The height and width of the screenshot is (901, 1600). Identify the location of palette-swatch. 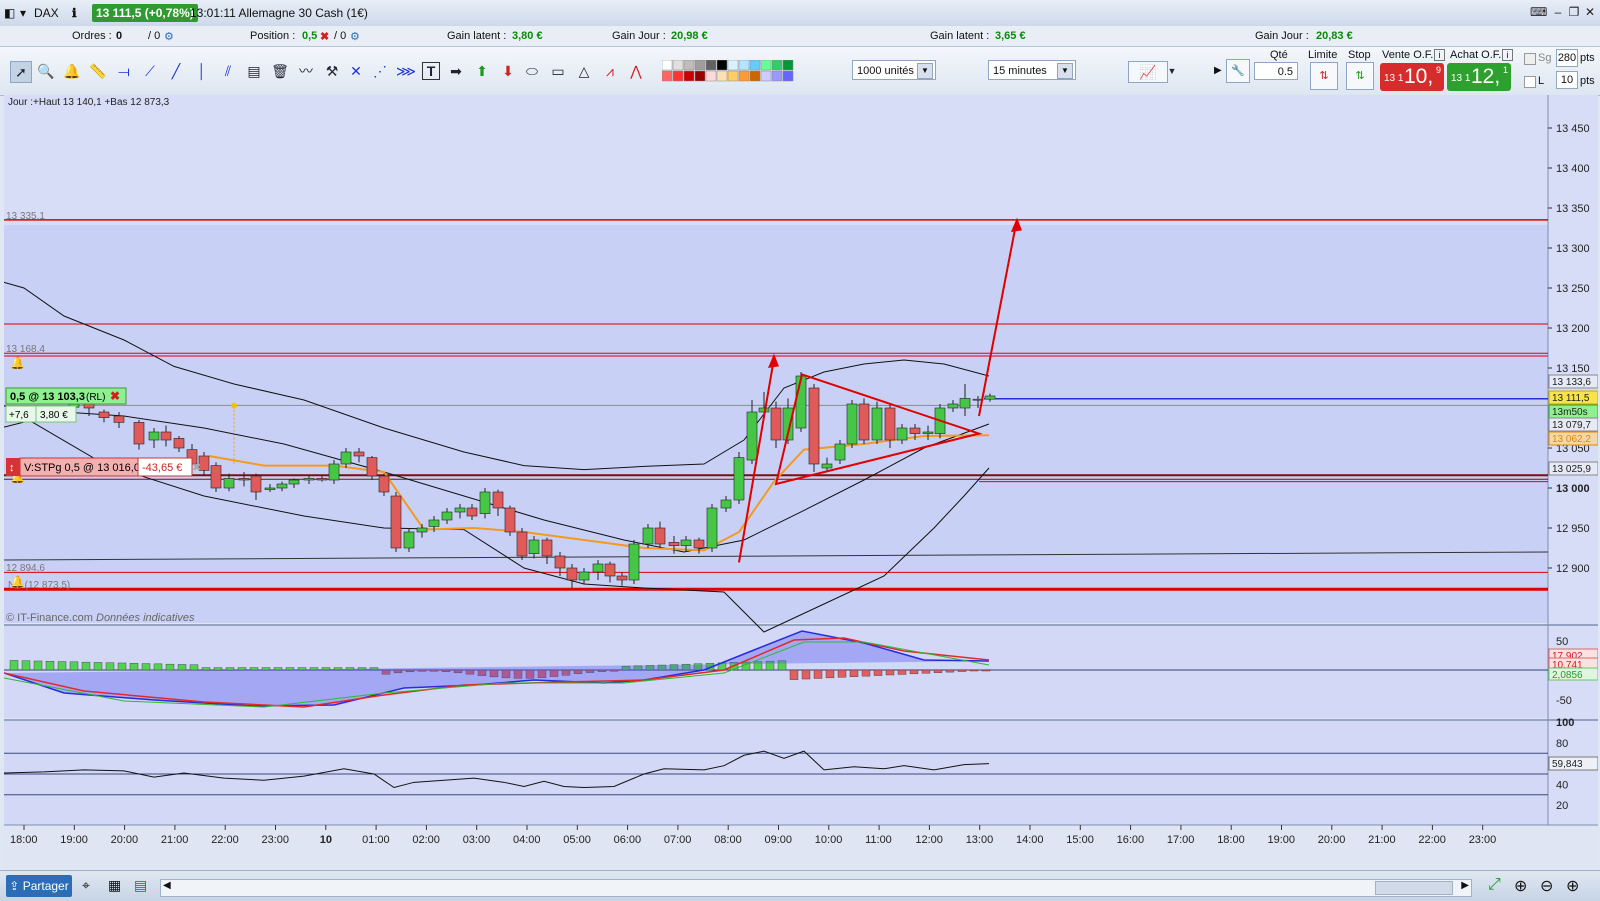
(689, 65).